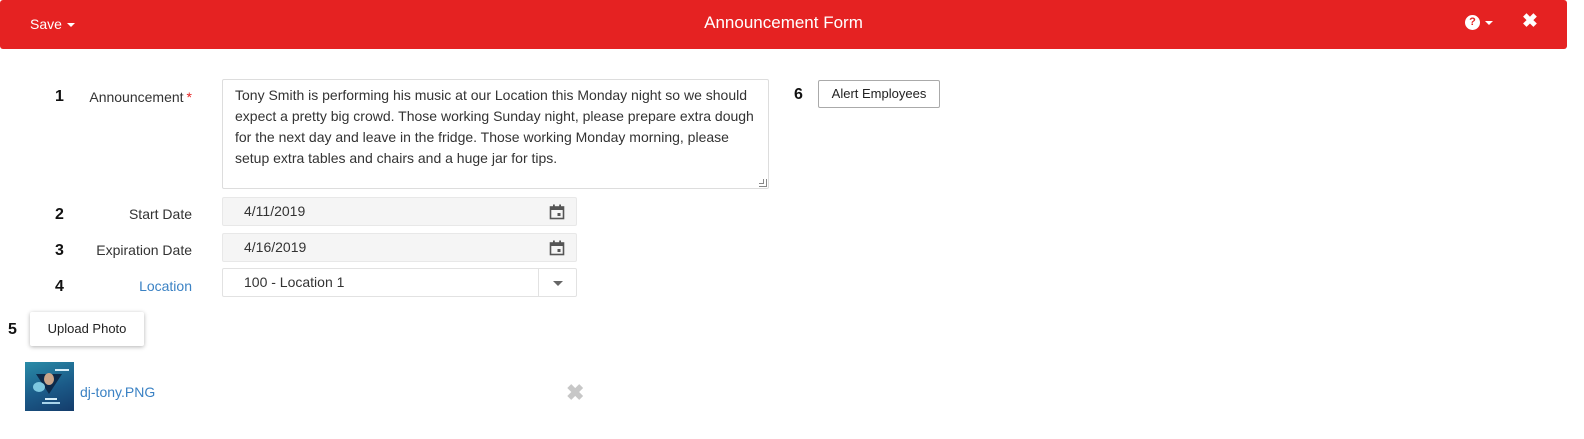  What do you see at coordinates (49, 386) in the screenshot?
I see `photo-thumbnail` at bounding box center [49, 386].